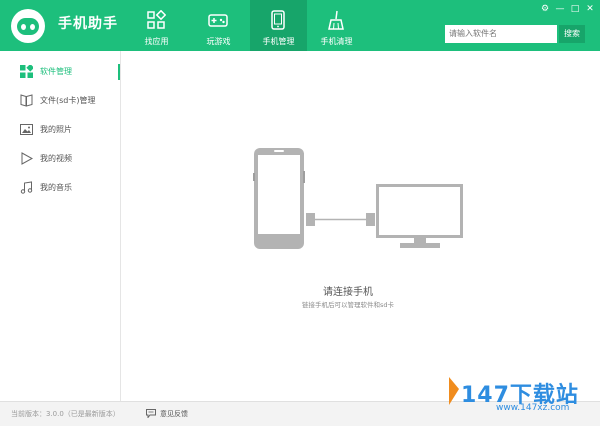  I want to click on watermark-url: www.147xz.com, so click(533, 408).